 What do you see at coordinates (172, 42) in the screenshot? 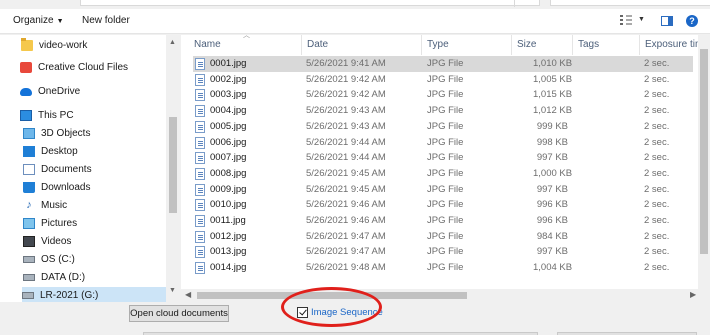
I see `chevron-up-icon: ▲` at bounding box center [172, 42].